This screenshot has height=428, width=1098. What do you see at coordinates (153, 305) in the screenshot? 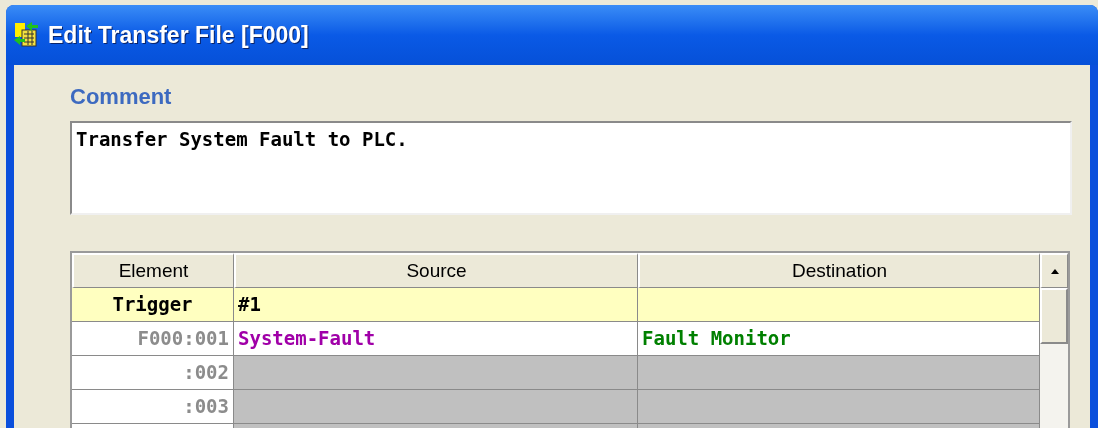
I see `table-cell: Trigger` at bounding box center [153, 305].